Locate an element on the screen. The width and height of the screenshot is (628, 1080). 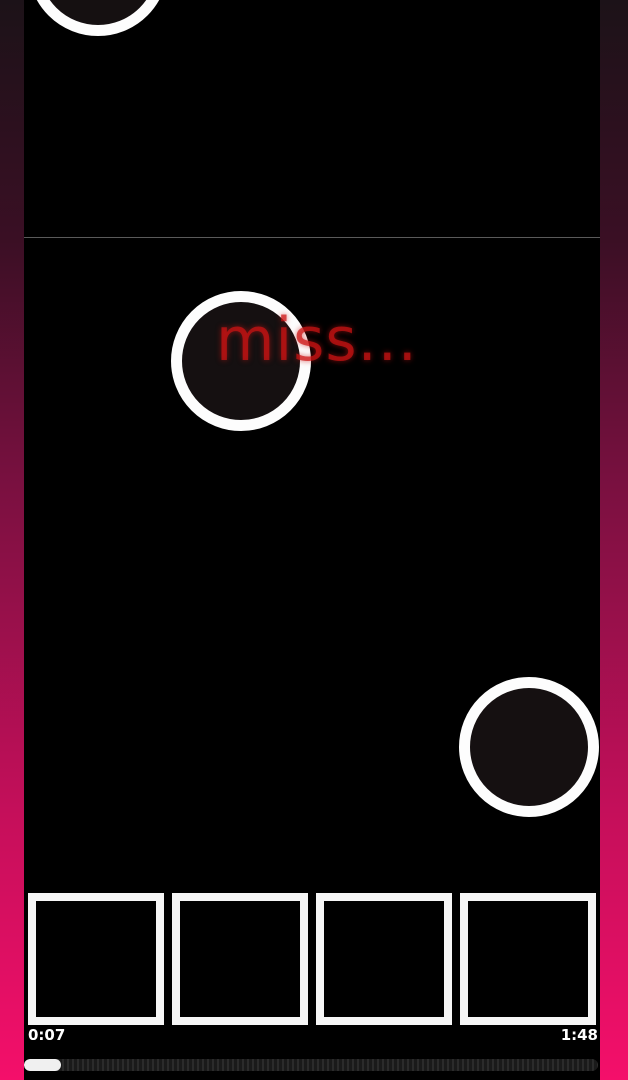
judgement-line is located at coordinates (312, 237).